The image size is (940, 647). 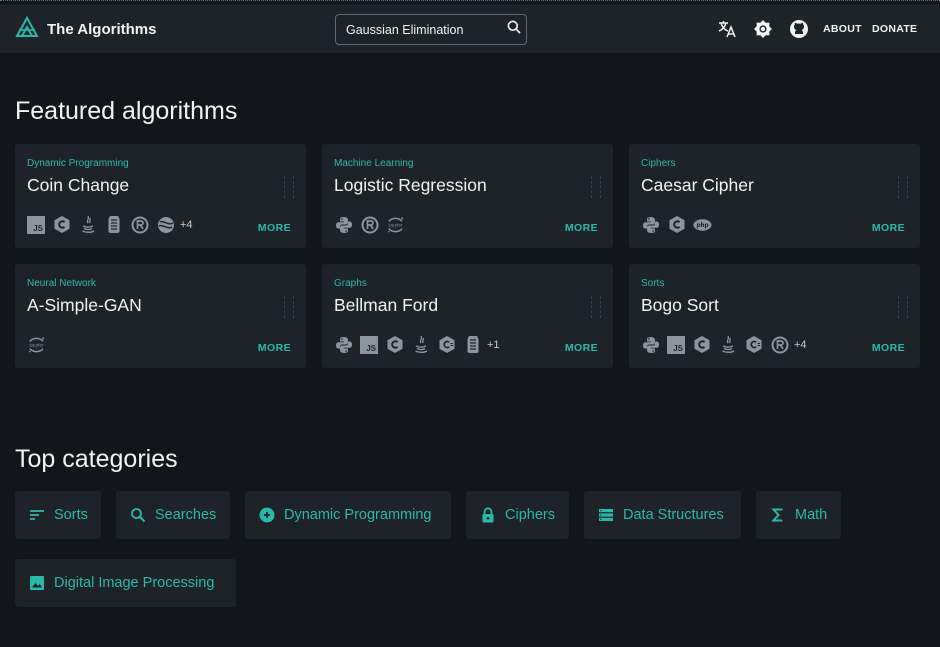 What do you see at coordinates (71, 515) in the screenshot?
I see `category-label: Sorts` at bounding box center [71, 515].